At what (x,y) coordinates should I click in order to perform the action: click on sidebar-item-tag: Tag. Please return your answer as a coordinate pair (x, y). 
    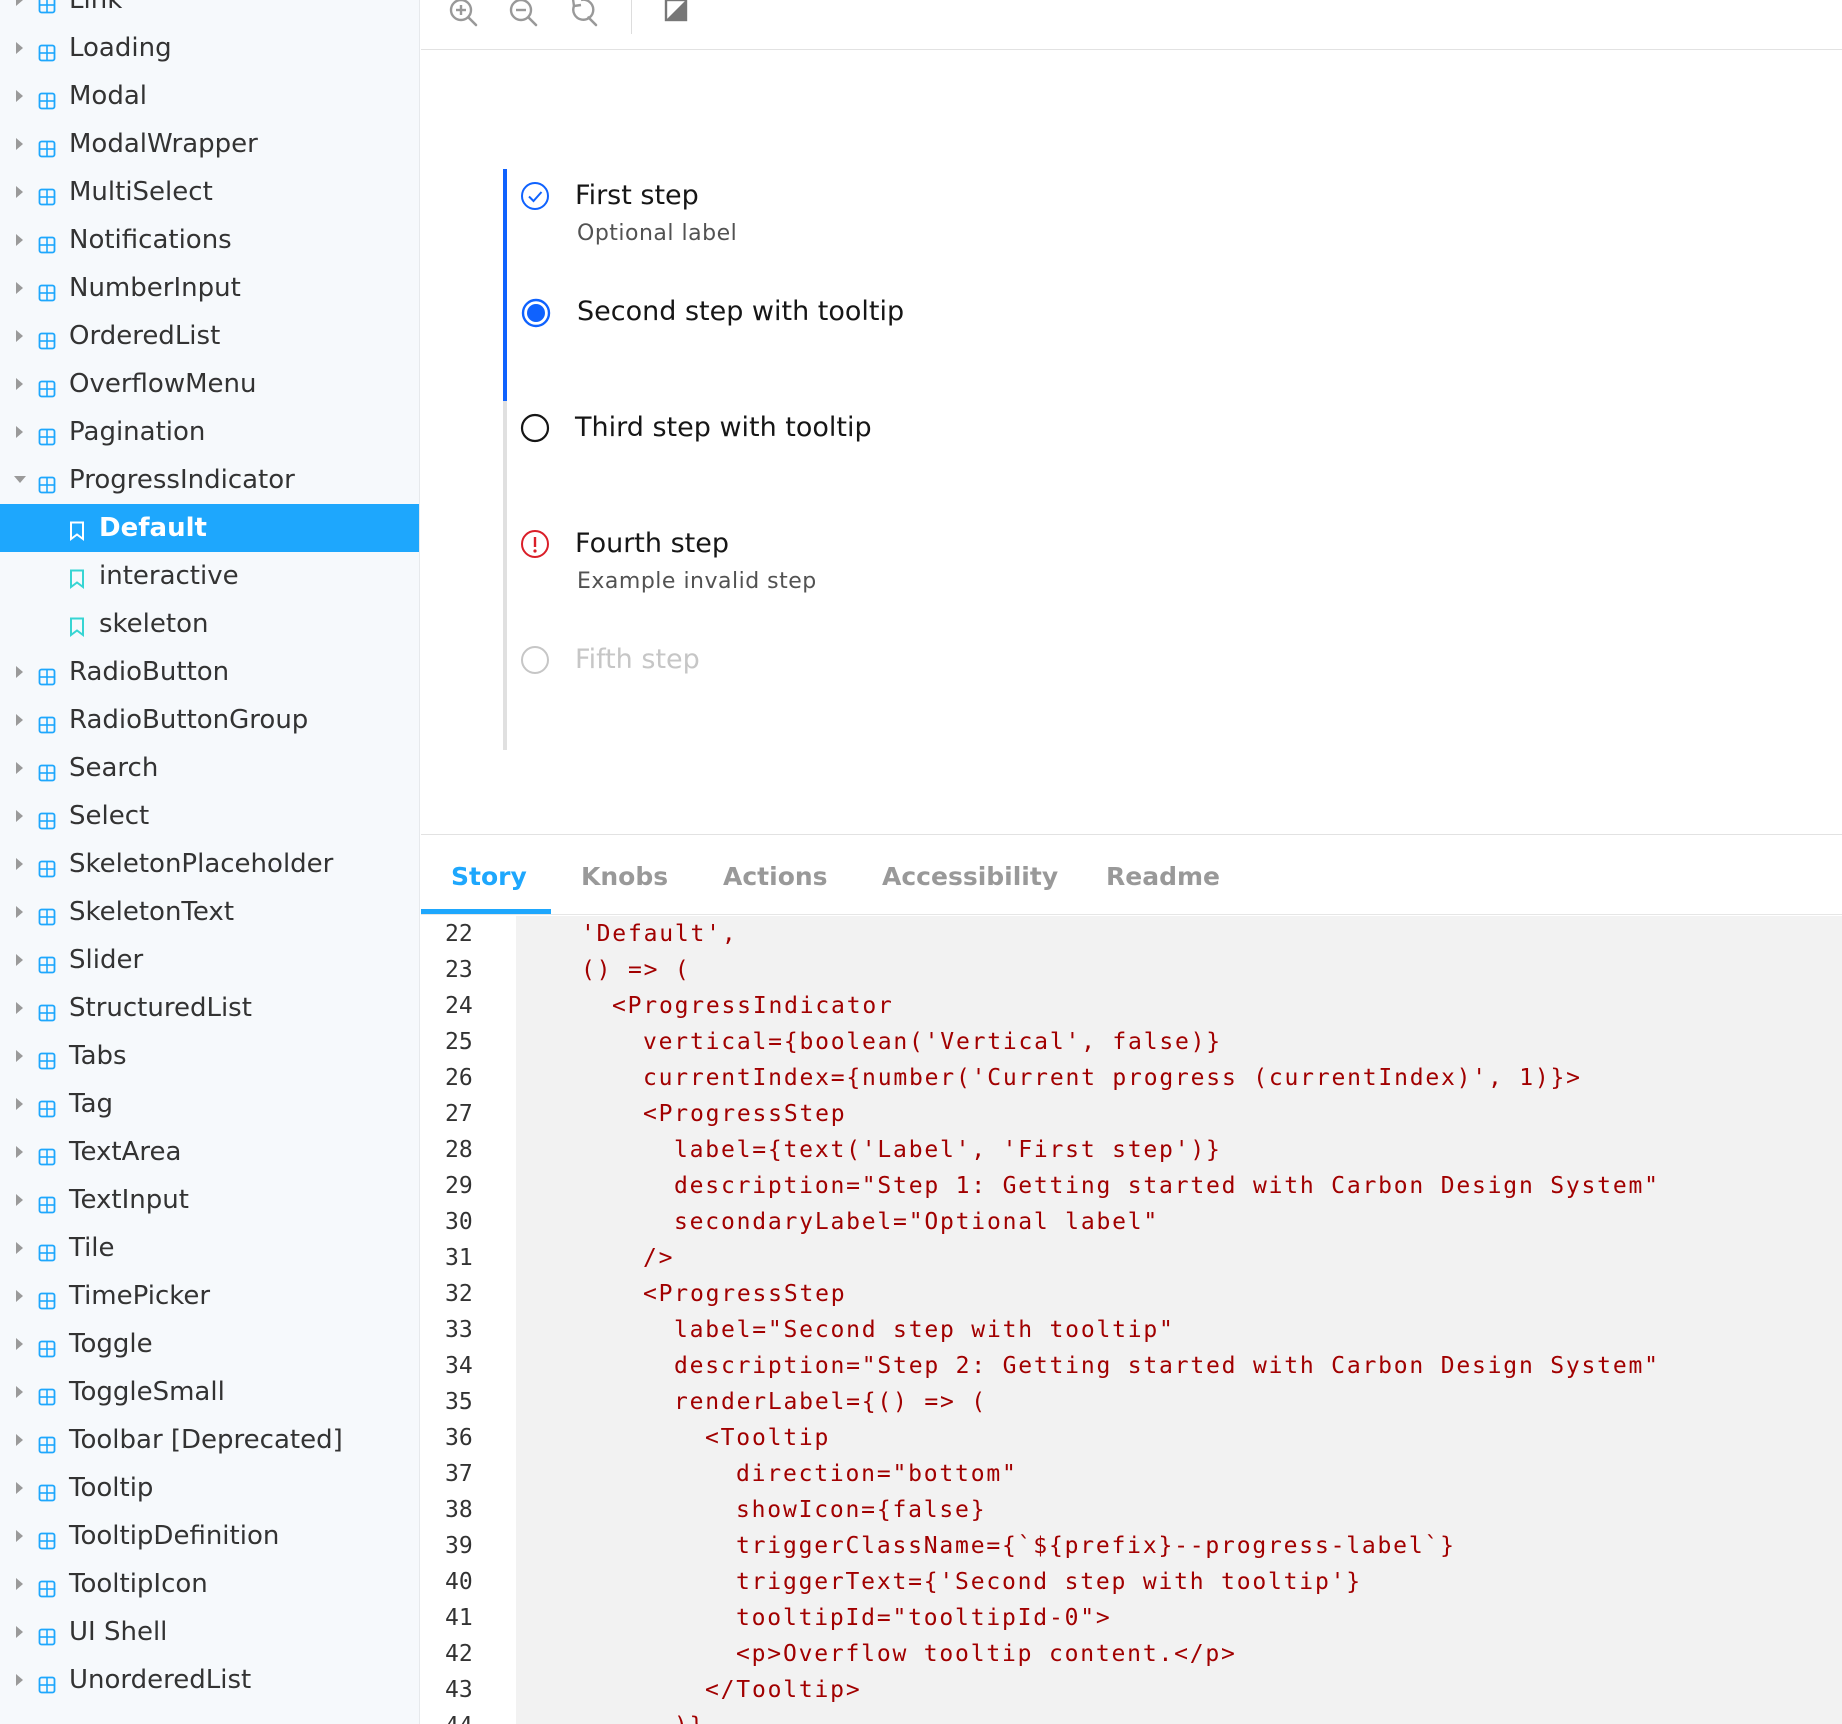
    Looking at the image, I should click on (209, 1104).